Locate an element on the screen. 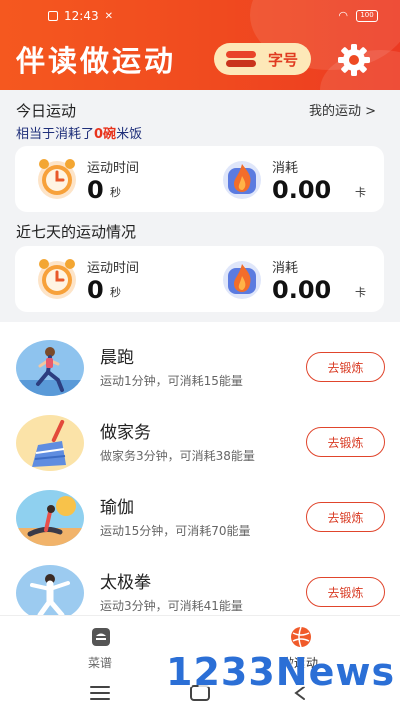 This screenshot has height=711, width=400. exercise-name: 晨跑 is located at coordinates (117, 358).